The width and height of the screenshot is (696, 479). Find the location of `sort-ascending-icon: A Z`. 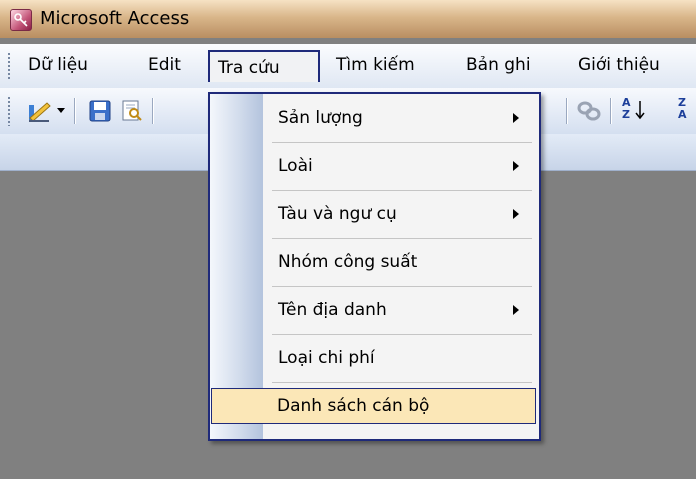

sort-ascending-icon: A Z is located at coordinates (637, 111).